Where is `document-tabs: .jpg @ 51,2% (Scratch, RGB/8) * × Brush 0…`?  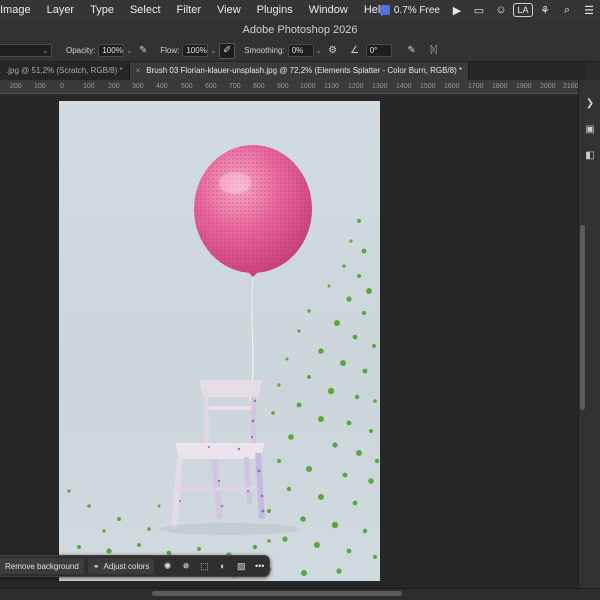
document-tabs: .jpg @ 51,2% (Scratch, RGB/8) * × Brush 0… is located at coordinates (292, 71).